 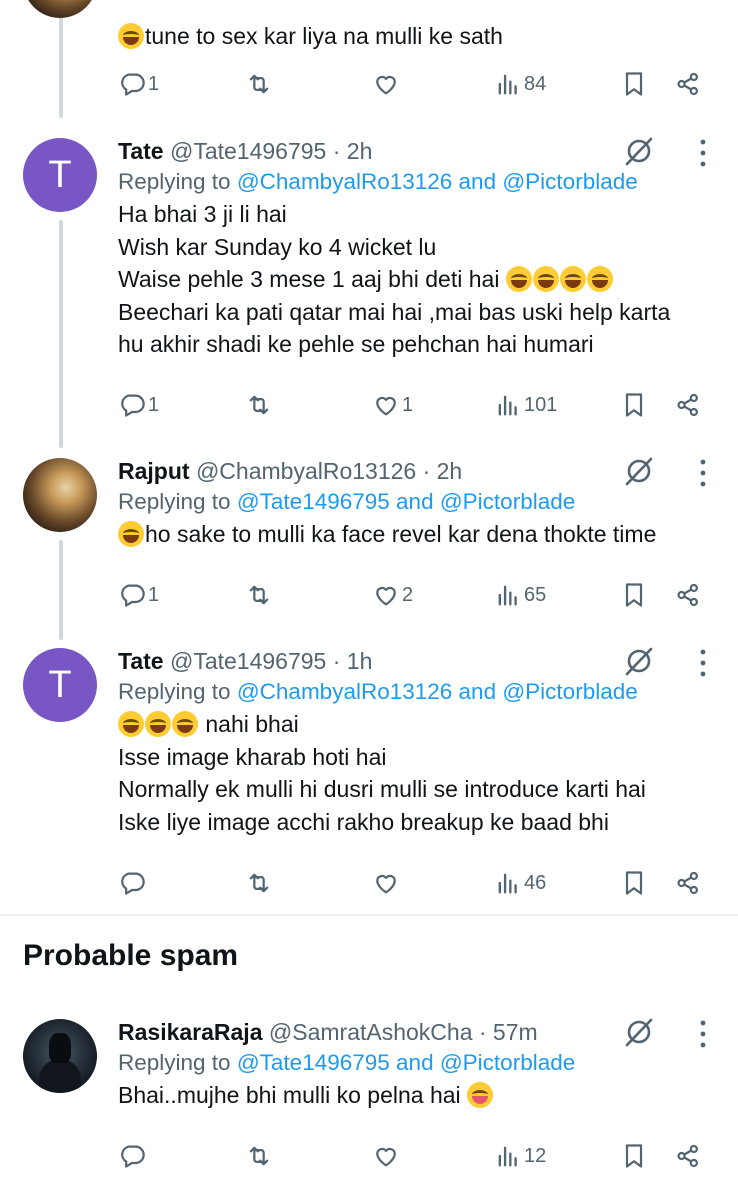 What do you see at coordinates (131, 955) in the screenshot?
I see `probable-spam-heading: Probable spam` at bounding box center [131, 955].